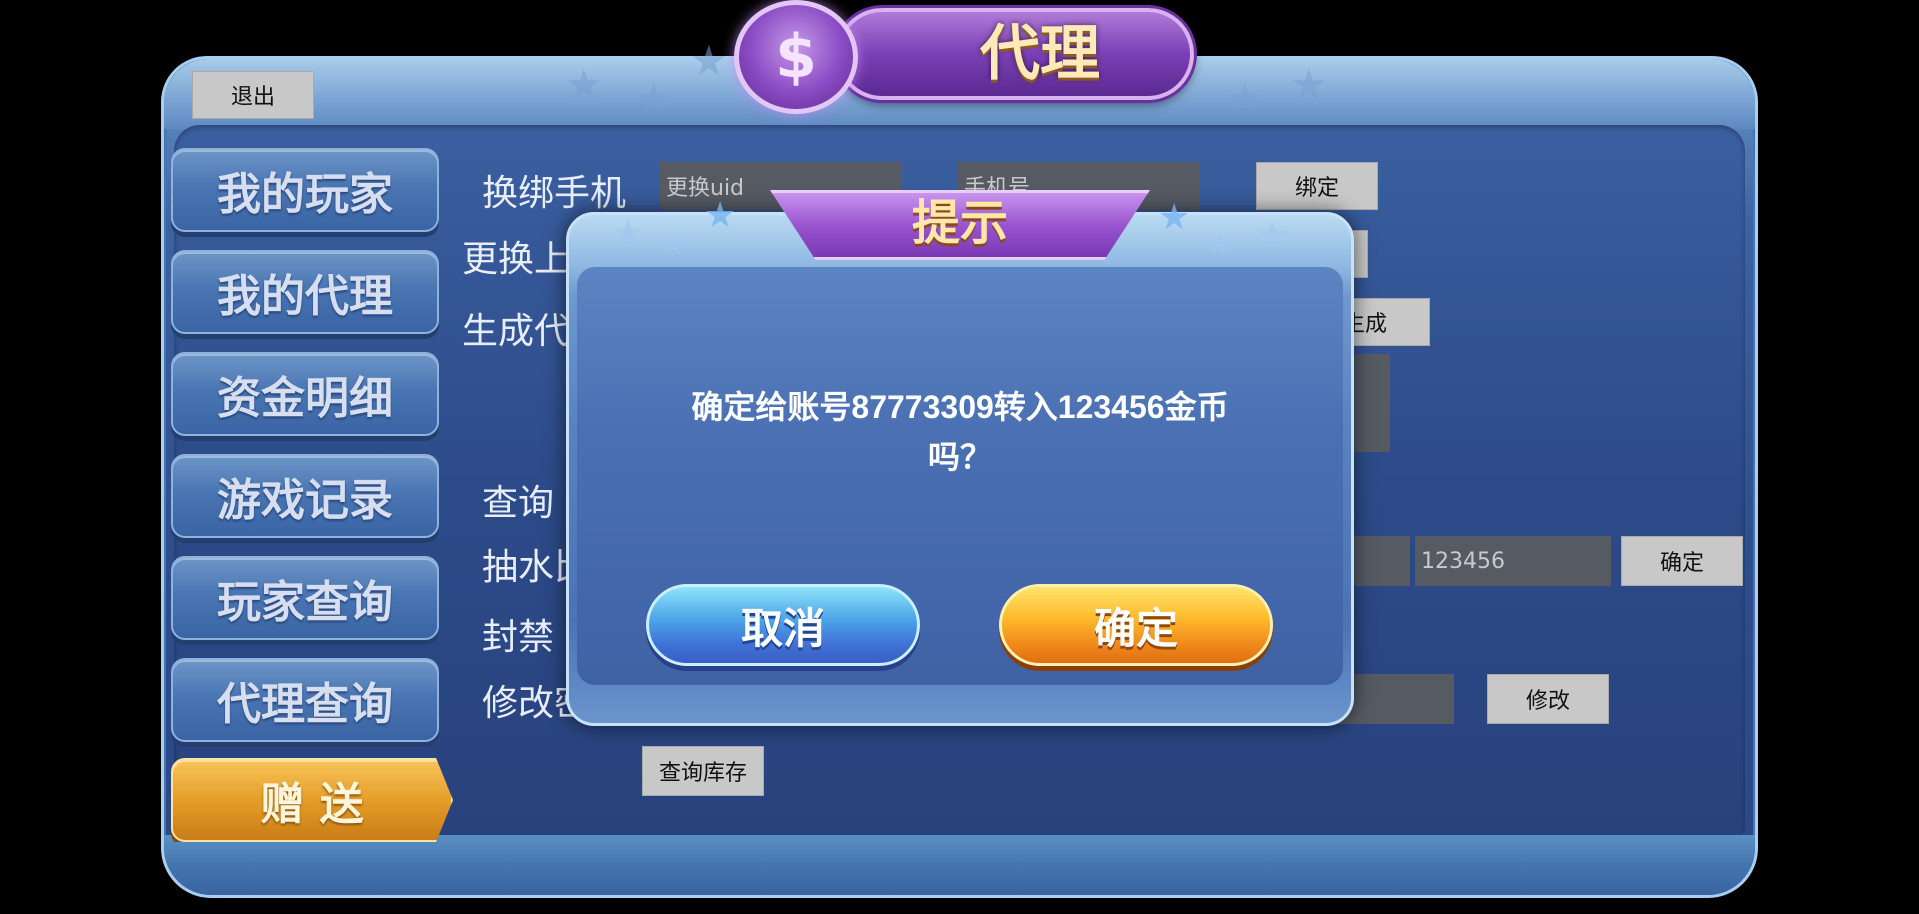 The height and width of the screenshot is (914, 1919). What do you see at coordinates (1548, 699) in the screenshot?
I see `modify-button: 修改` at bounding box center [1548, 699].